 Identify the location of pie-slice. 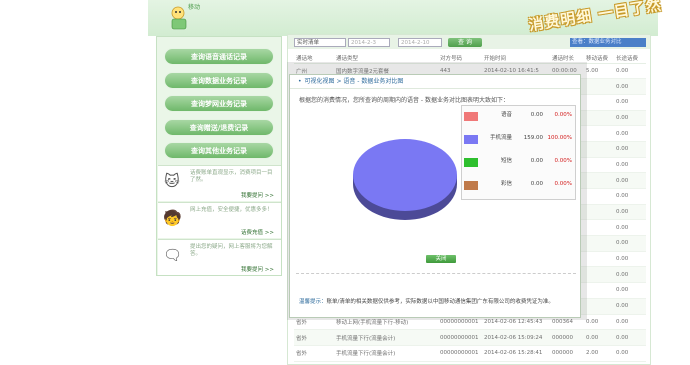
(405, 175).